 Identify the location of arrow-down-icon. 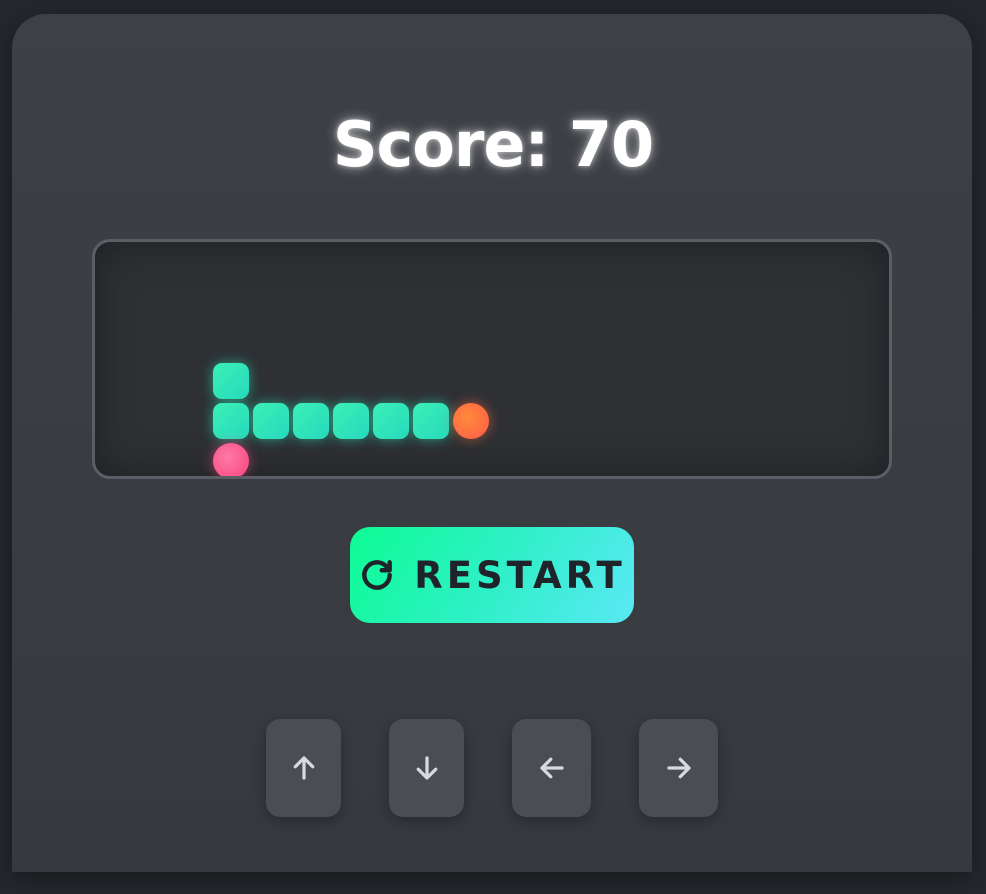
(427, 768).